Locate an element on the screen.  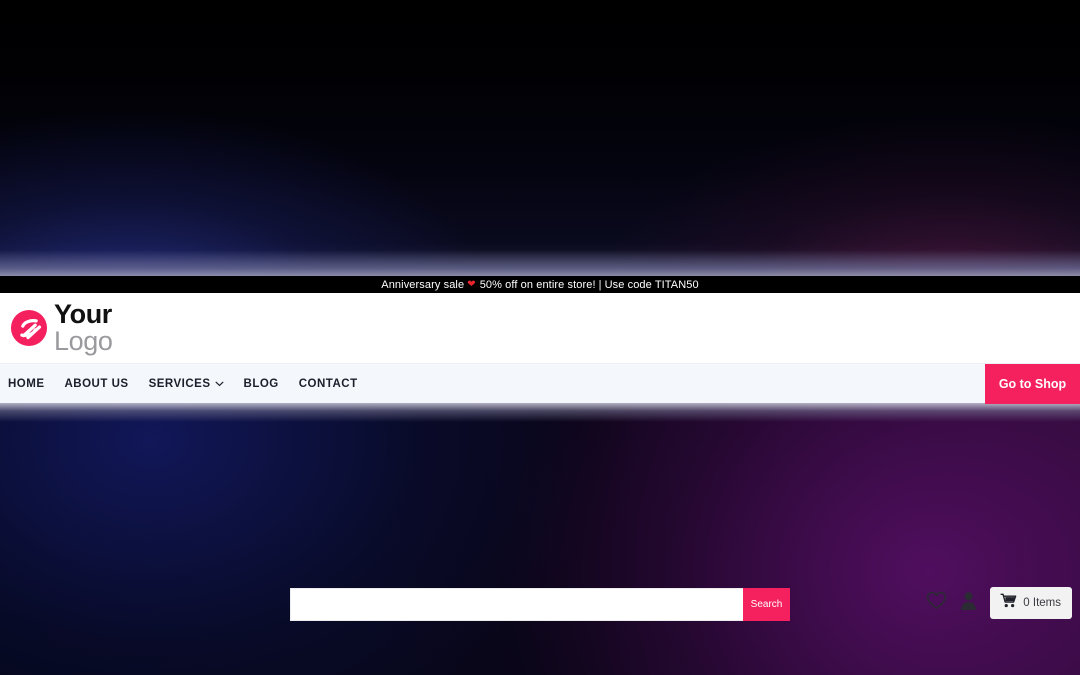
user-icon is located at coordinates (968, 603).